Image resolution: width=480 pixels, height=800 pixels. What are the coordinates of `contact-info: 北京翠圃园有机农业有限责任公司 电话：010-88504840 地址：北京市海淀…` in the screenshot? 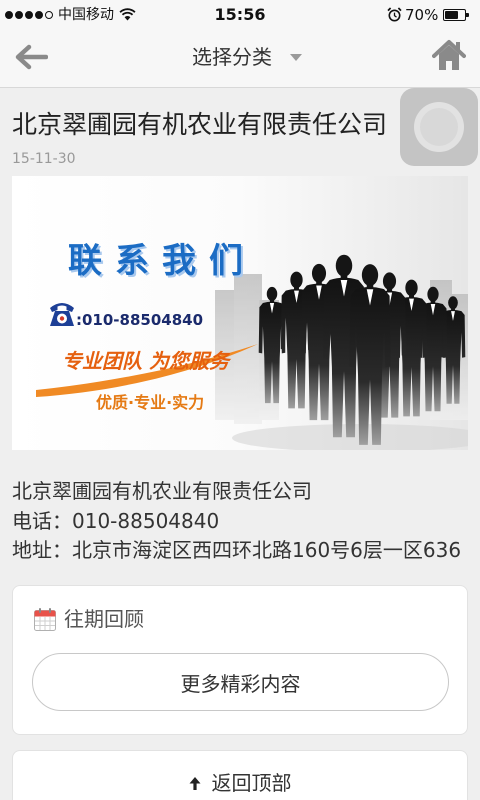 It's located at (240, 521).